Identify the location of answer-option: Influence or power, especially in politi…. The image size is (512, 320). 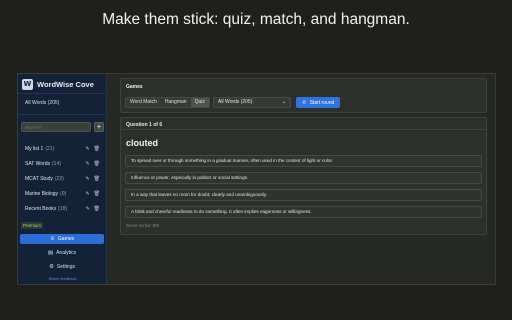
(303, 178).